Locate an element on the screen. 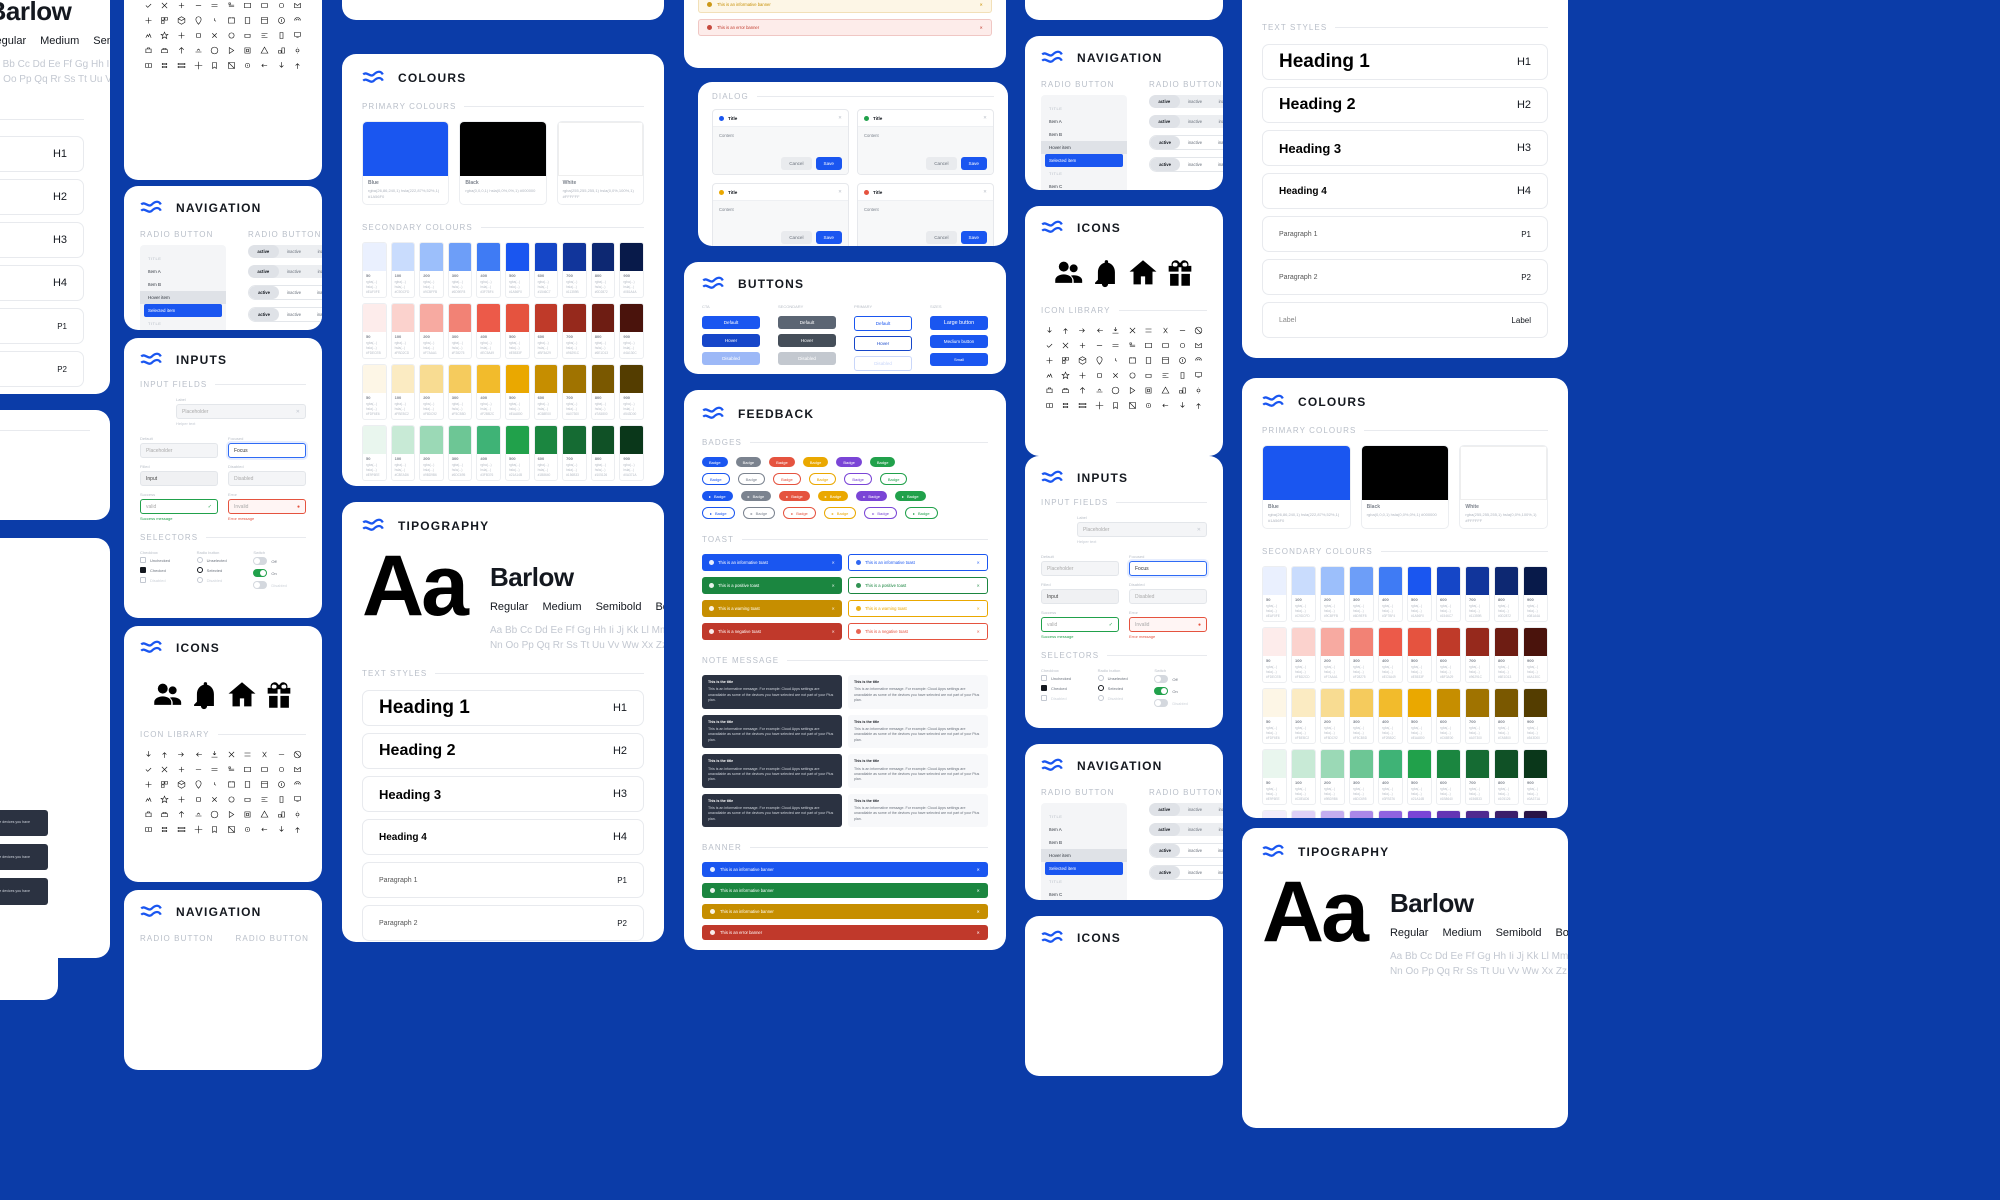 Image resolution: width=2000 pixels, height=1200 pixels. selector-row: Disabled is located at coordinates (1067, 698).